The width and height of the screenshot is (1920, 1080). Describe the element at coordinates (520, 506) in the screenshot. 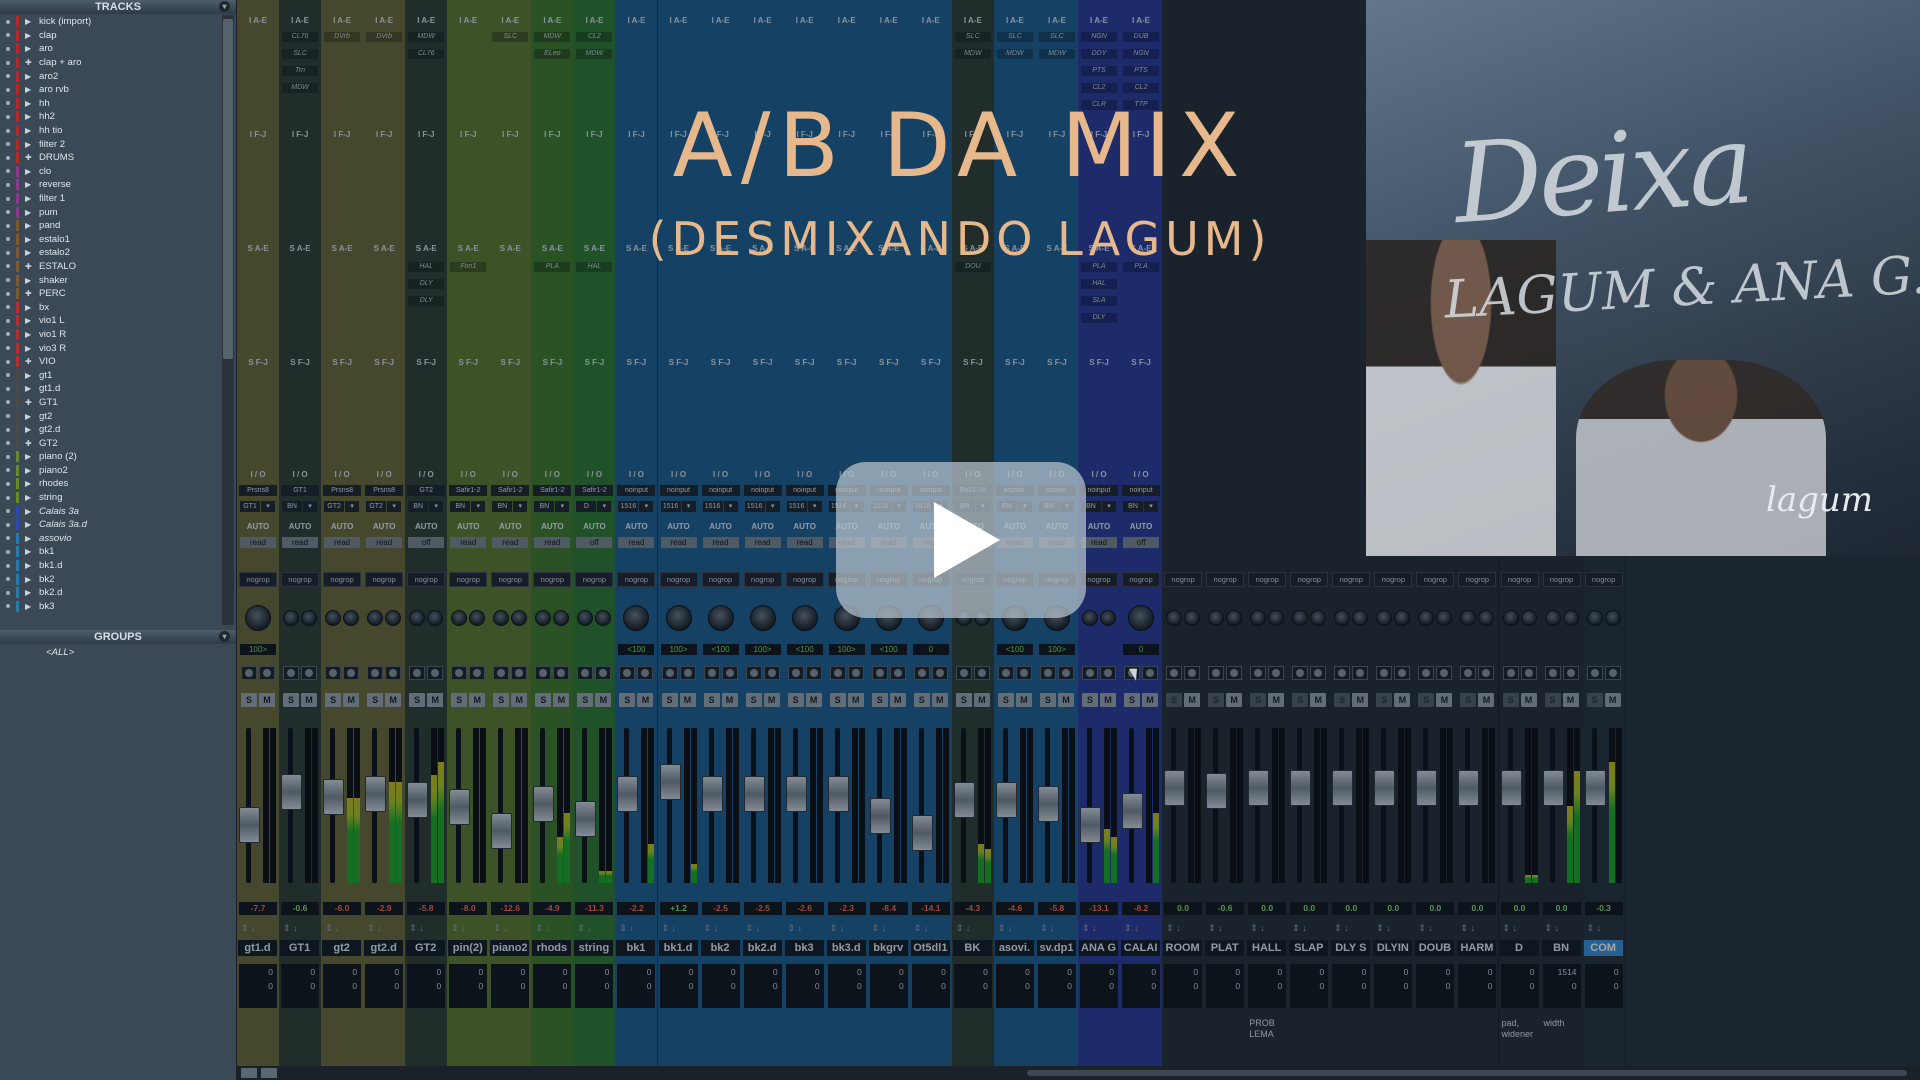

I see `output-arrow: ▾` at that location.